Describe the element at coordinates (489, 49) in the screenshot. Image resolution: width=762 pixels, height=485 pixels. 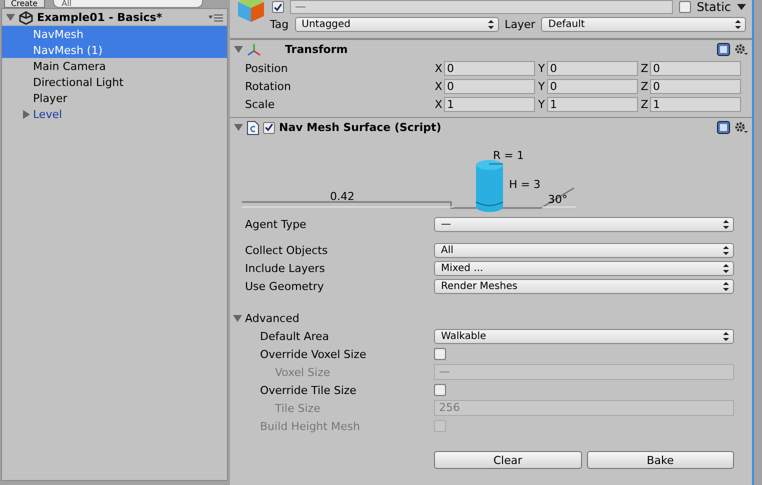
I see `component-title: Transform` at that location.